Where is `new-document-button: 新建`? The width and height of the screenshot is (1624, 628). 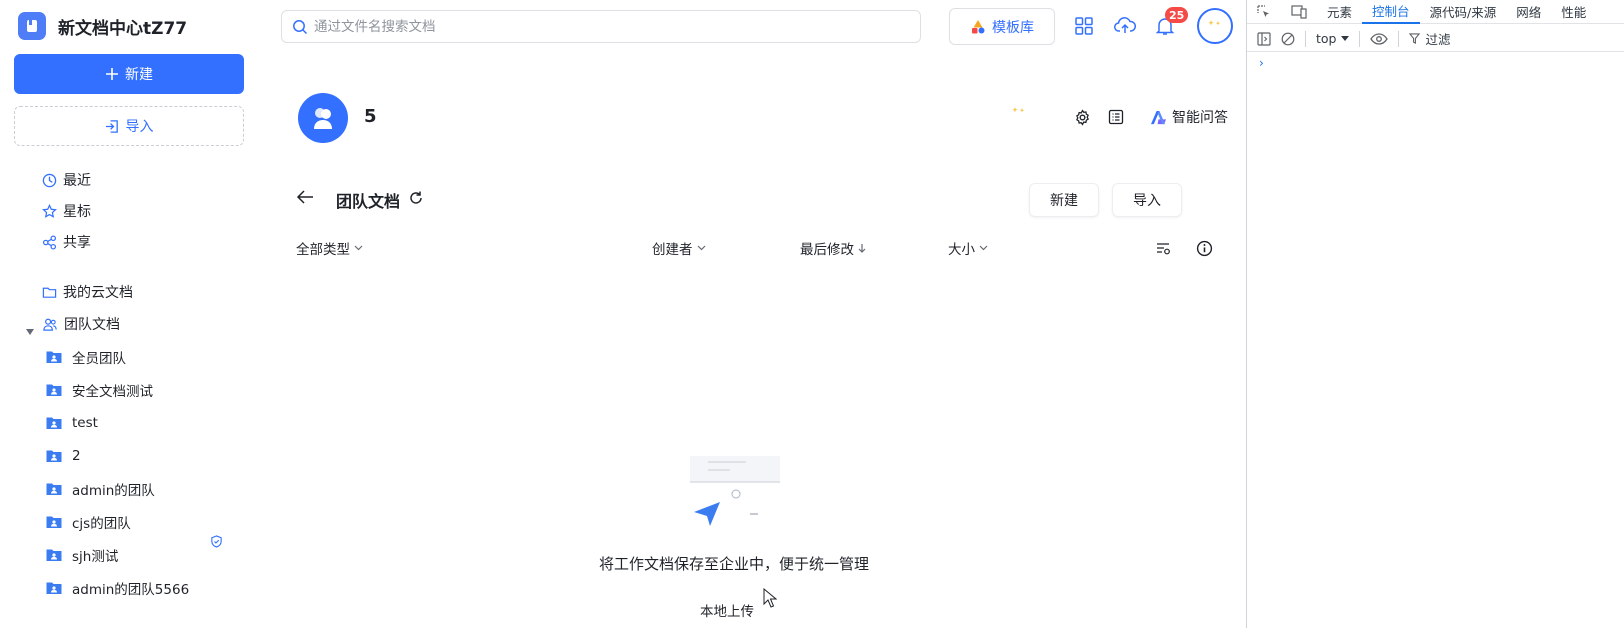
new-document-button: 新建 is located at coordinates (129, 74).